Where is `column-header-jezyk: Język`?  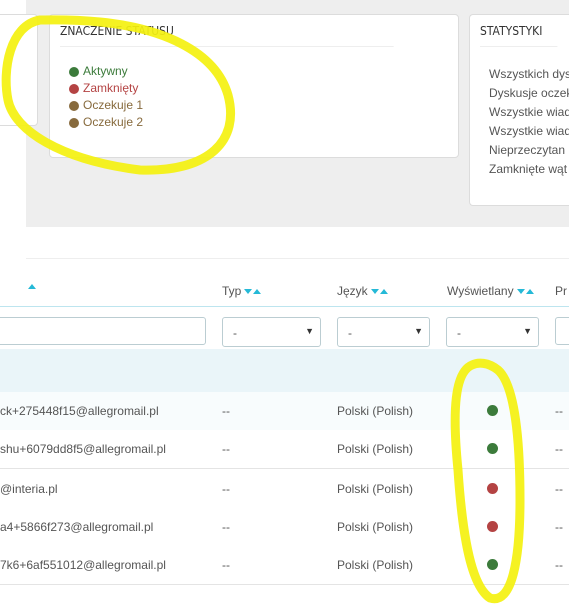 column-header-jezyk: Język is located at coordinates (362, 291).